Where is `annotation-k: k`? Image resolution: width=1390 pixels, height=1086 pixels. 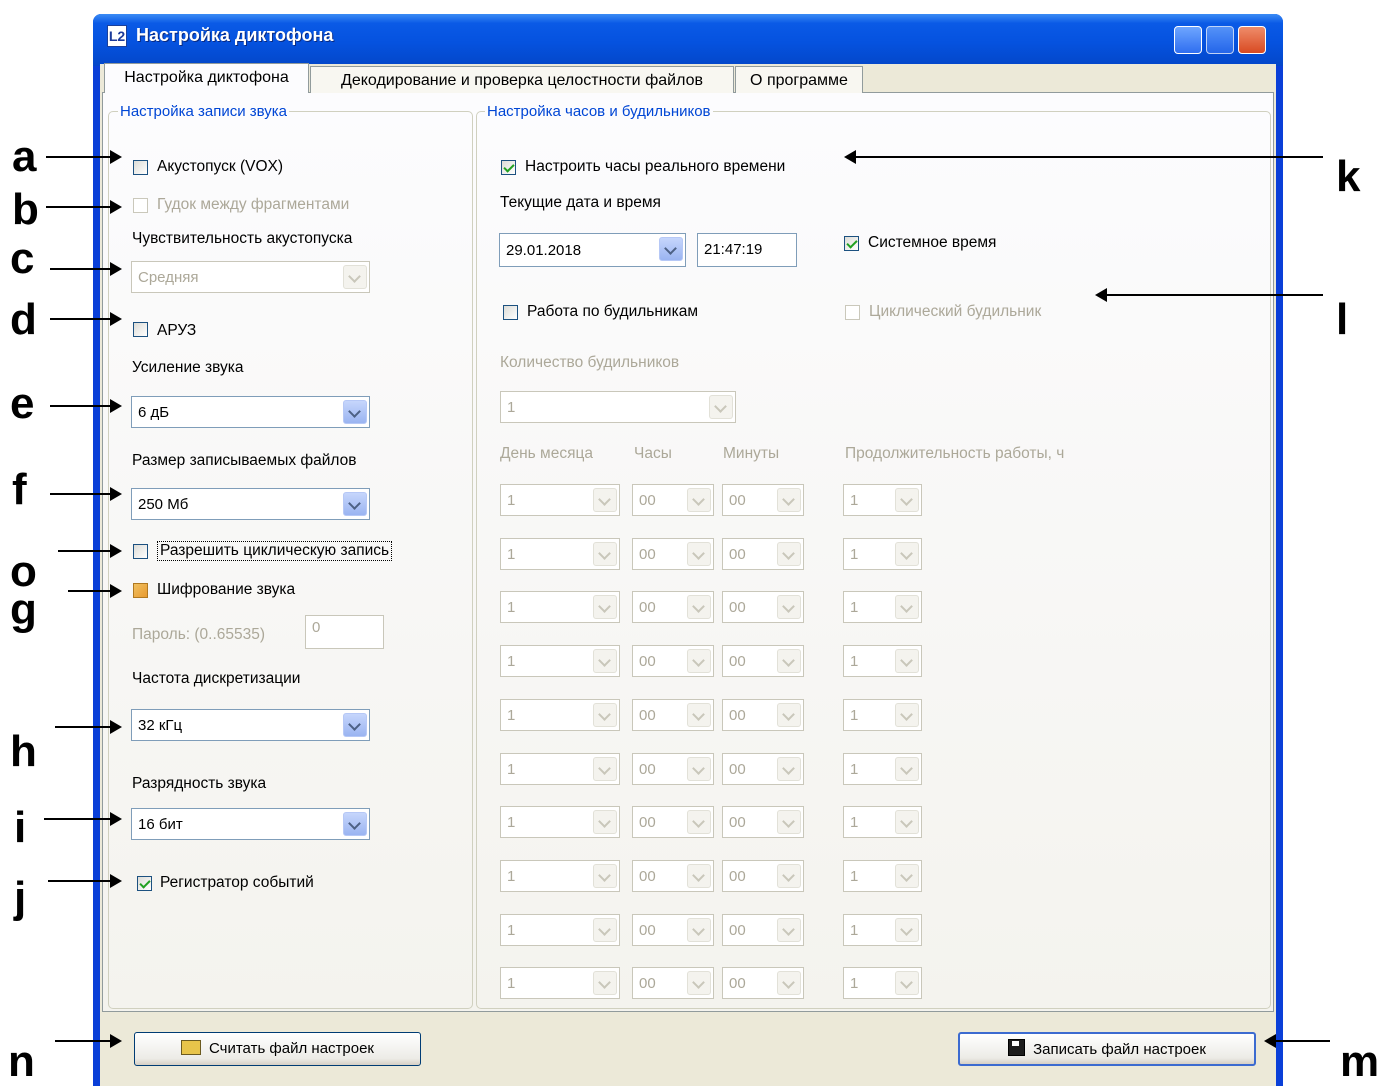
annotation-k: k is located at coordinates (1348, 176).